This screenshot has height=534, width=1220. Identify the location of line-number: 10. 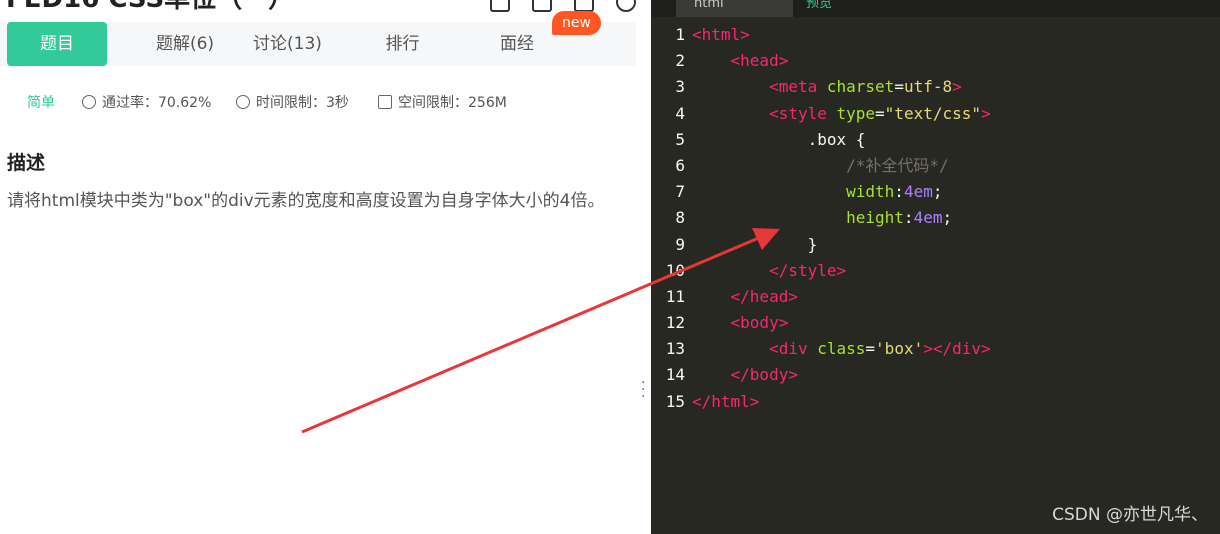
(675, 270).